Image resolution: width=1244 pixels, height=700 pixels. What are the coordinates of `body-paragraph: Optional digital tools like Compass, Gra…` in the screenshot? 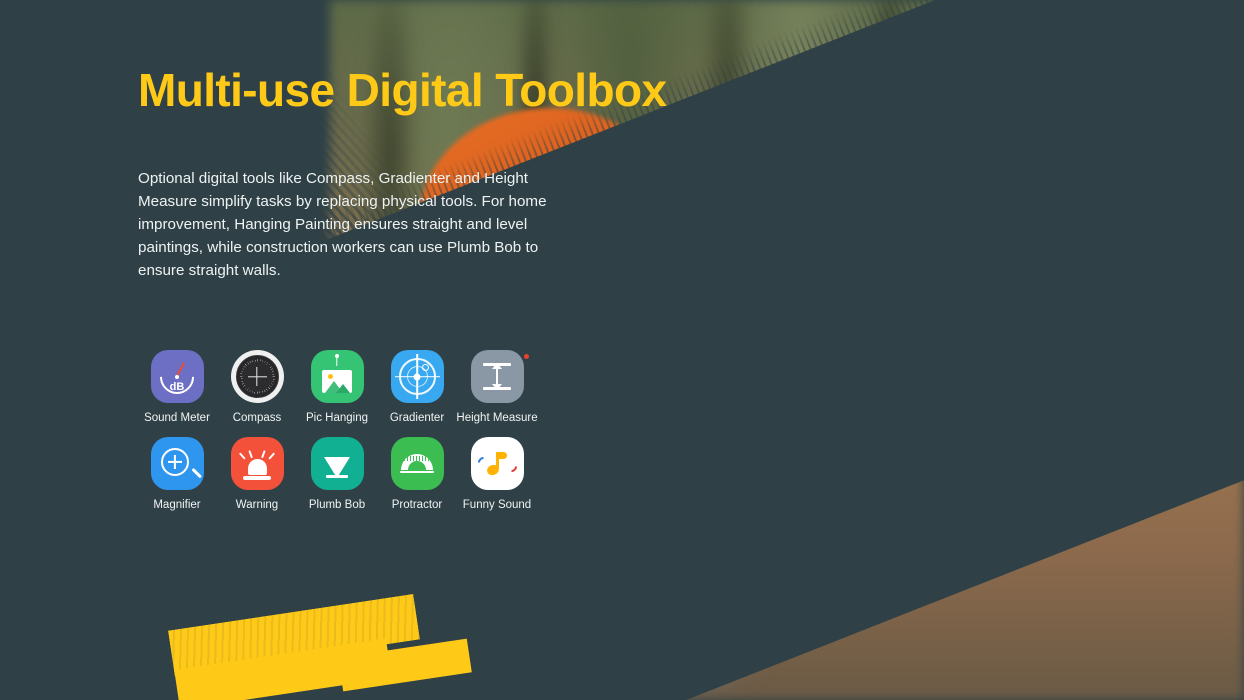 It's located at (342, 225).